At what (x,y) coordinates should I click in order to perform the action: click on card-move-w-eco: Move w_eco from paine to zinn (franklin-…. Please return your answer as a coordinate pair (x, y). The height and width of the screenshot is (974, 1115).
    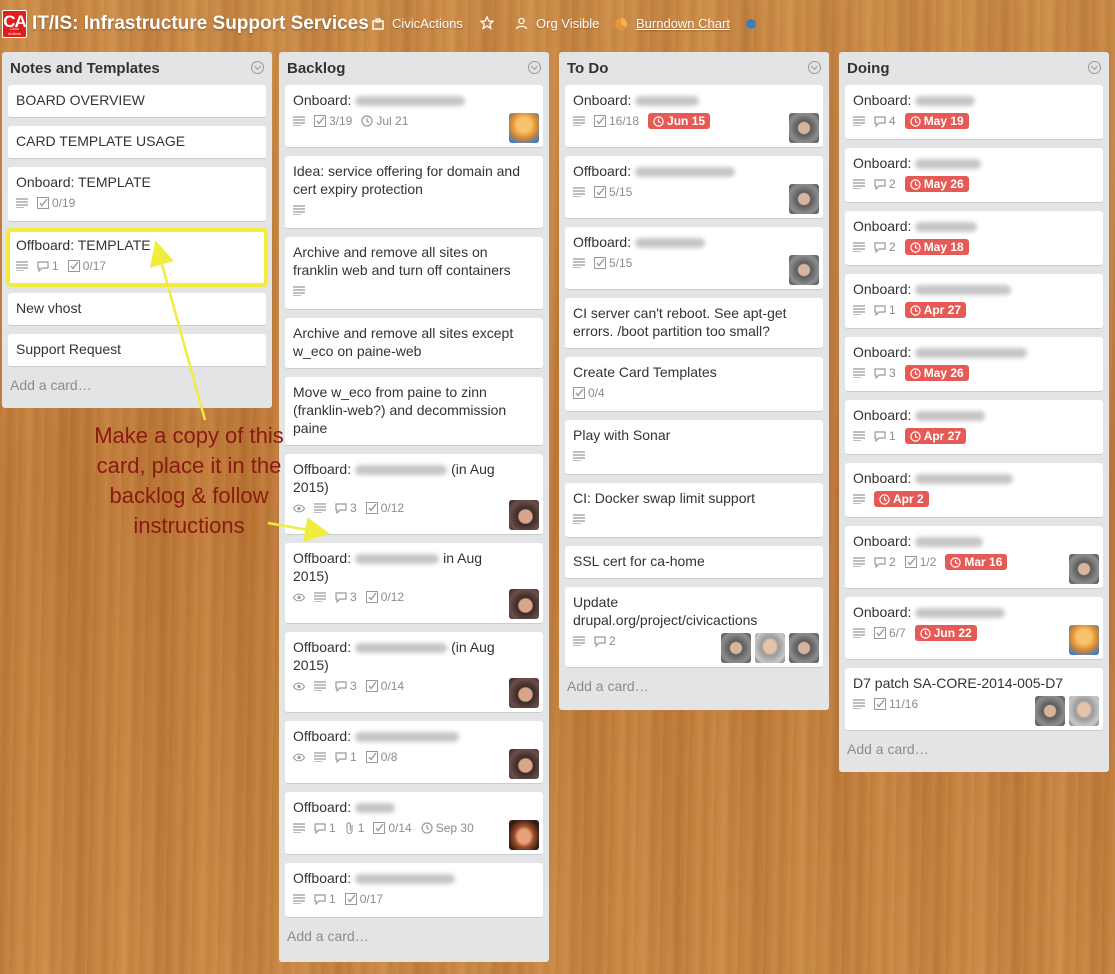
    Looking at the image, I should click on (414, 411).